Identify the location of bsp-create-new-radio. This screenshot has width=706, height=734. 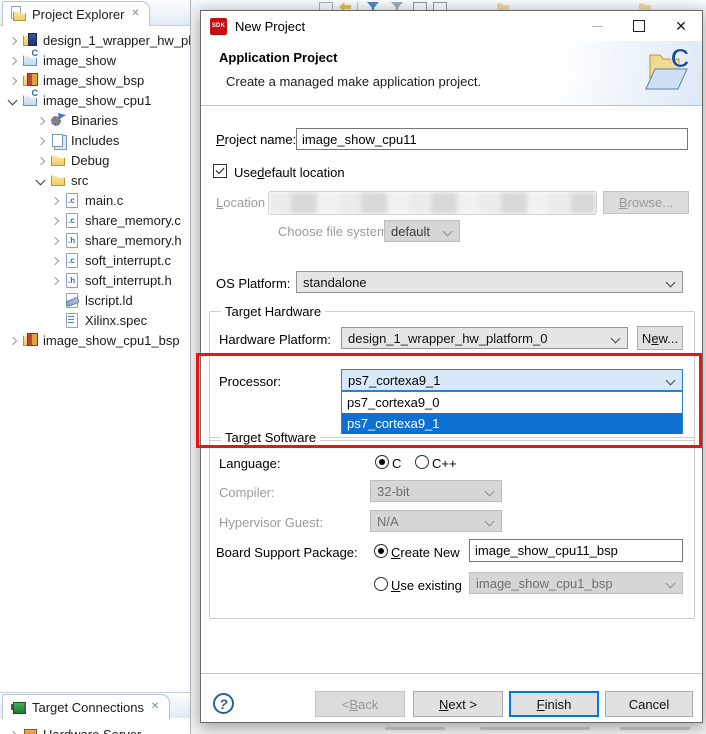
(381, 551).